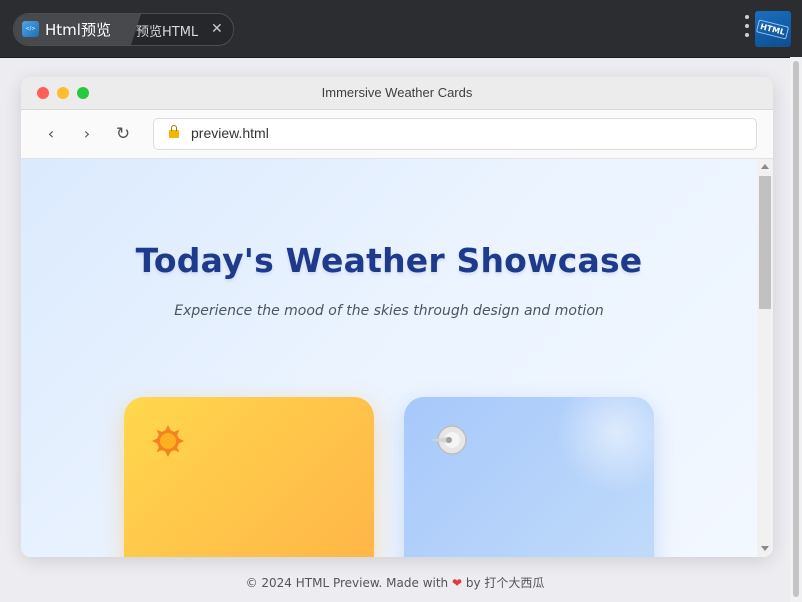  I want to click on reload-button: ↻, so click(123, 134).